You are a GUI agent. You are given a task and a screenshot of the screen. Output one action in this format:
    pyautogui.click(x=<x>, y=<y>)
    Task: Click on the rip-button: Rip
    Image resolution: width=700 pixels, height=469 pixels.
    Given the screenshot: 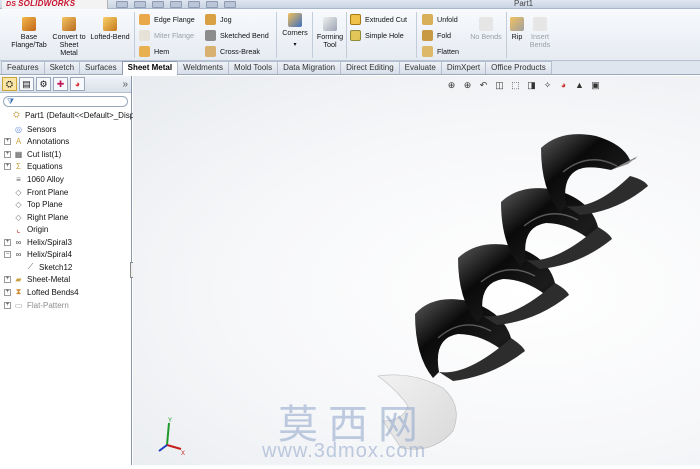 What is the action you would take?
    pyautogui.click(x=517, y=29)
    